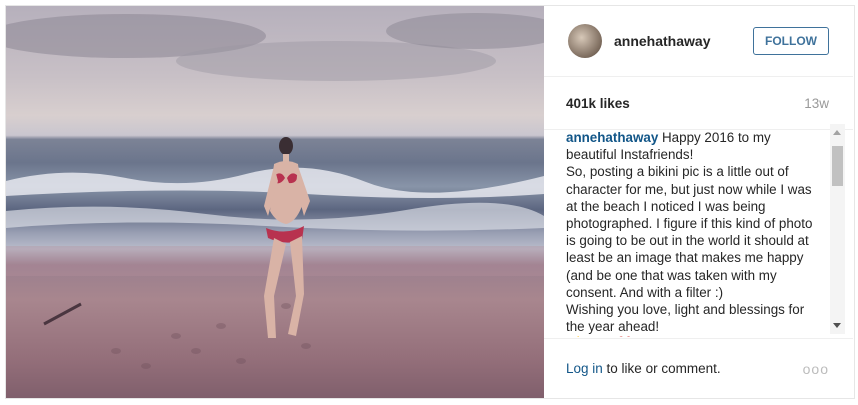 Image resolution: width=858 pixels, height=405 pixels. I want to click on follow-button: FOLLOW, so click(791, 41).